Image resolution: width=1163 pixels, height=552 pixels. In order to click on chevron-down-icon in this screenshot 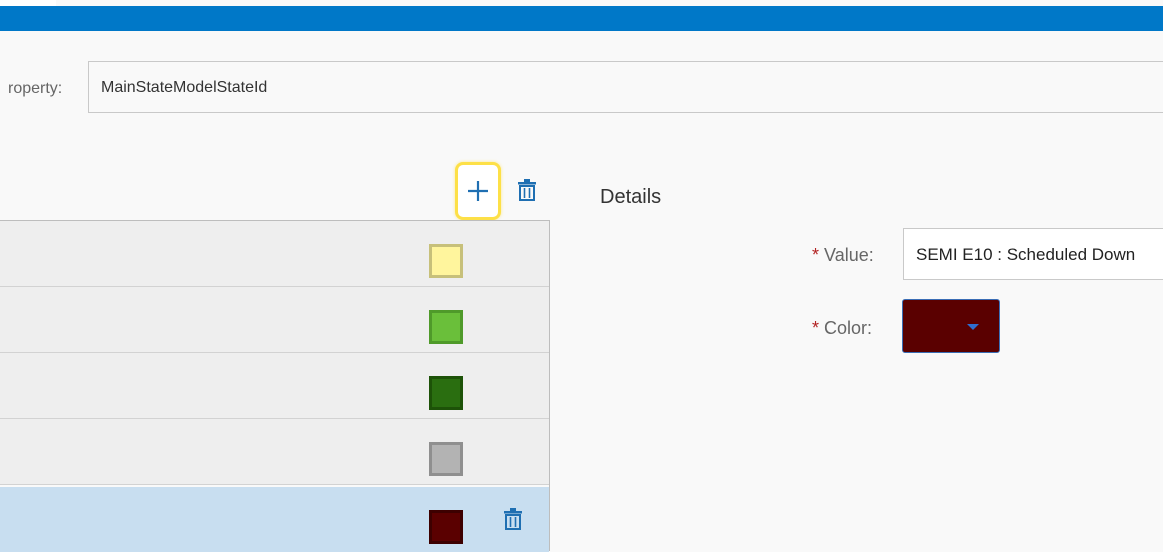, I will do `click(973, 327)`.